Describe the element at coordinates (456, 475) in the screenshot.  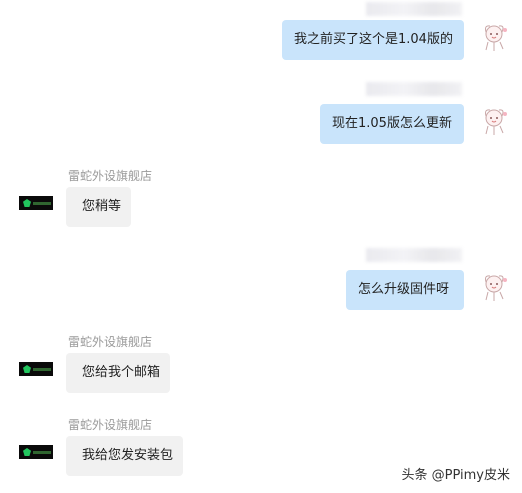
I see `watermark: 头条 @PPimy皮米` at that location.